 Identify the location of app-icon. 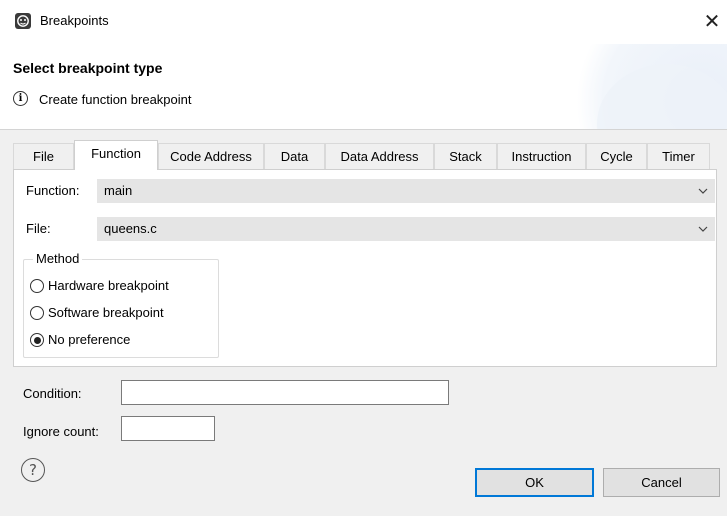
(23, 21).